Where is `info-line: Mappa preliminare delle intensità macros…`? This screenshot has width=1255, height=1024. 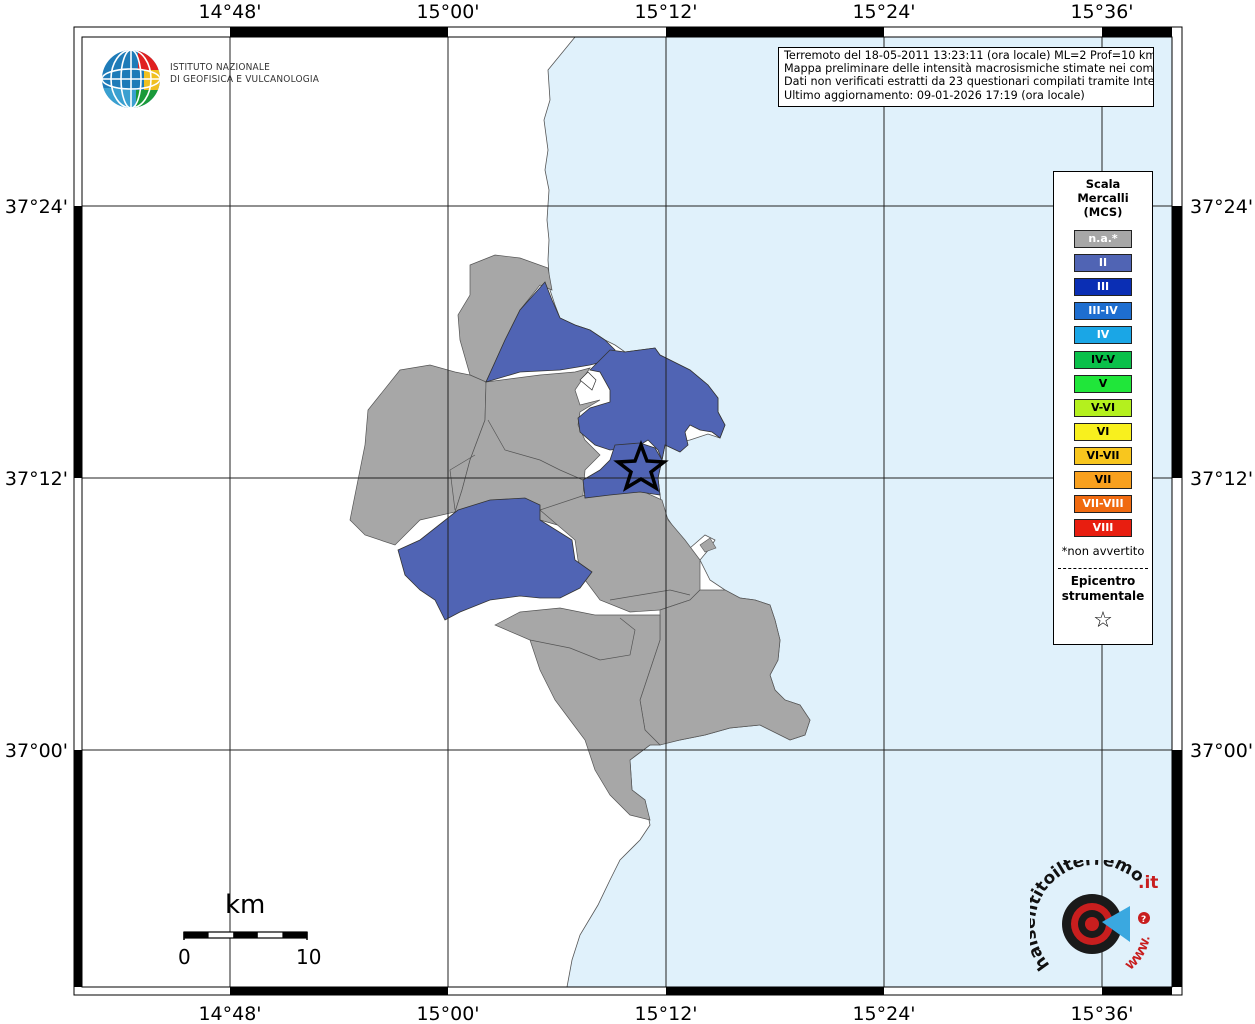
info-line: Mappa preliminare delle intensità macros… is located at coordinates (969, 69).